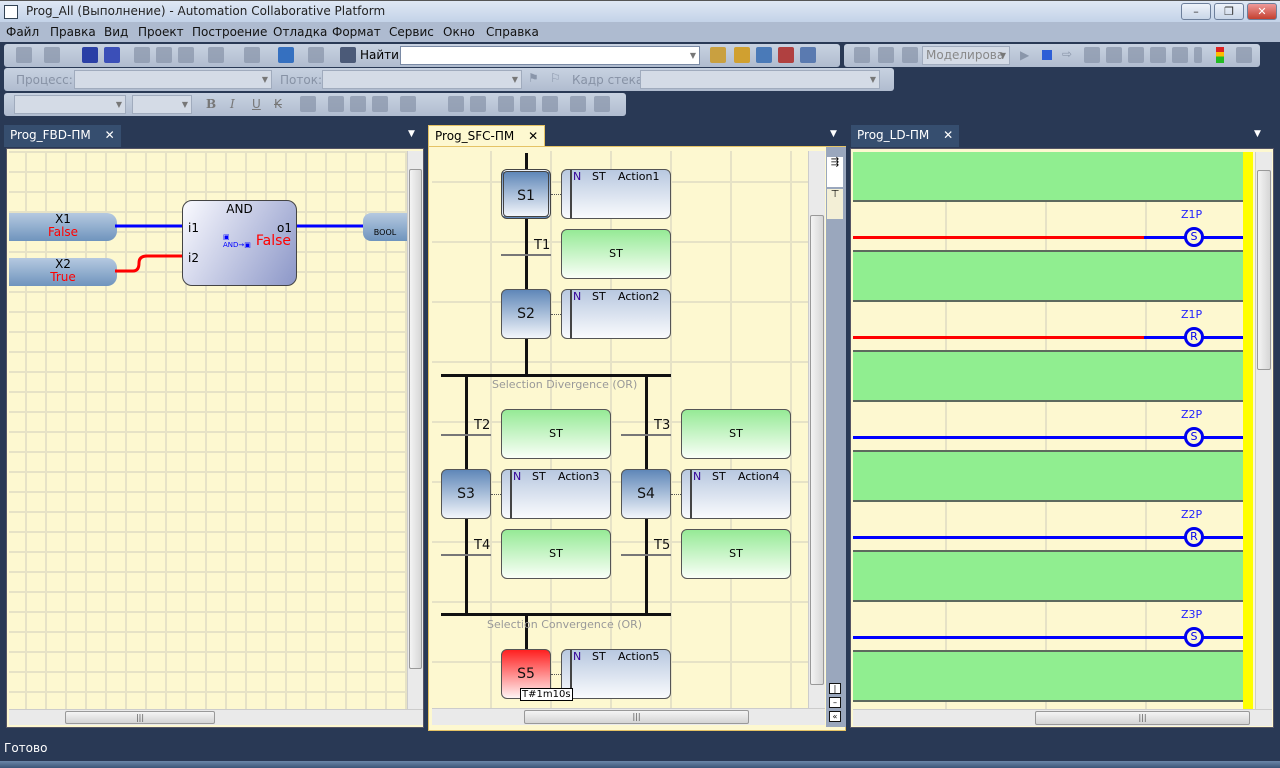  What do you see at coordinates (526, 194) in the screenshot?
I see `step-s1: S1` at bounding box center [526, 194].